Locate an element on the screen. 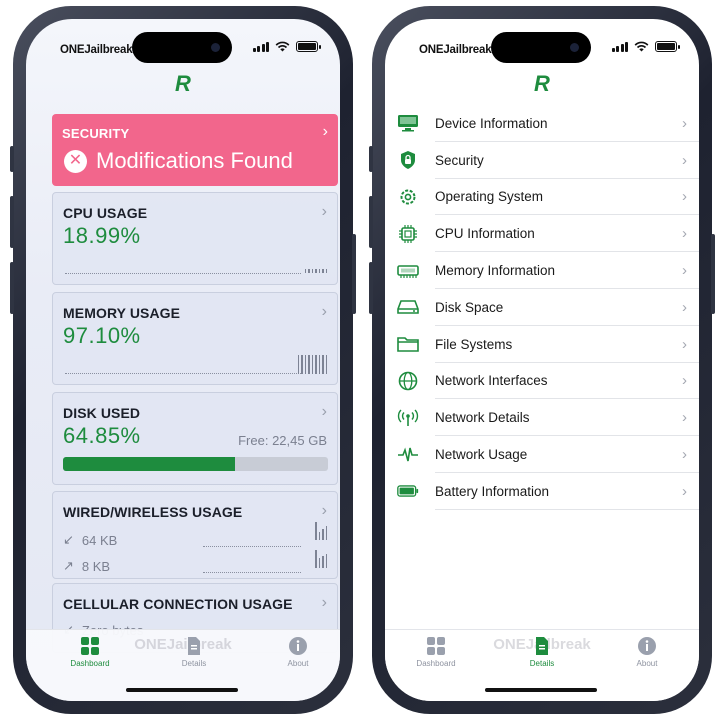  network-download-value: 64 KB is located at coordinates (99, 540).